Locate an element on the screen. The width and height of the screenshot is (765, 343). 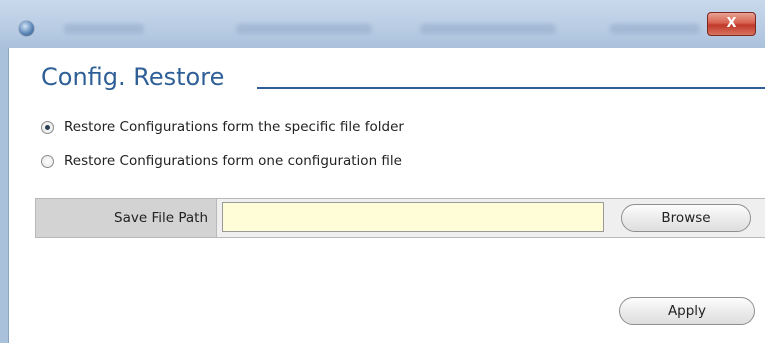
save-file-path-input is located at coordinates (413, 217).